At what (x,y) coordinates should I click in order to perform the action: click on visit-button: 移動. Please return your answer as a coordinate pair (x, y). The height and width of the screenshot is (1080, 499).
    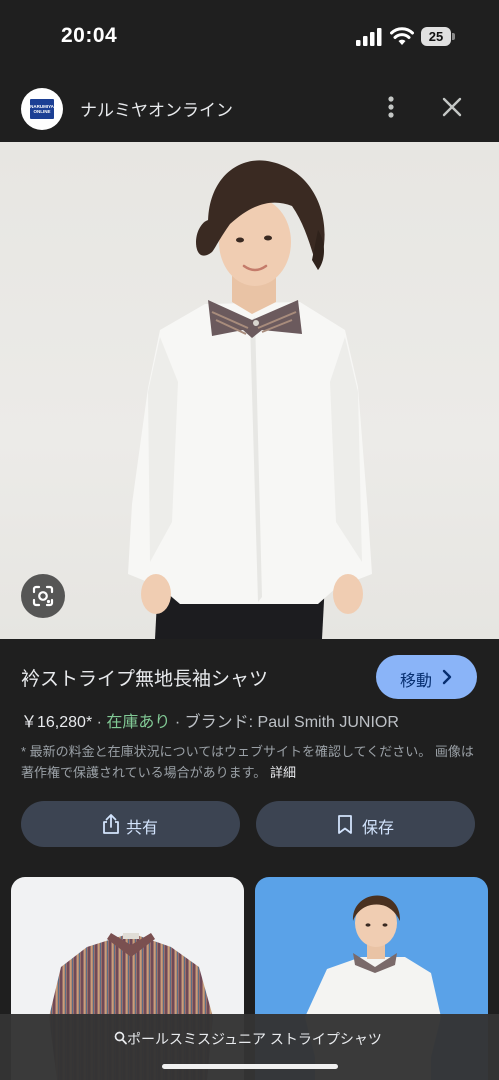
    Looking at the image, I should click on (426, 677).